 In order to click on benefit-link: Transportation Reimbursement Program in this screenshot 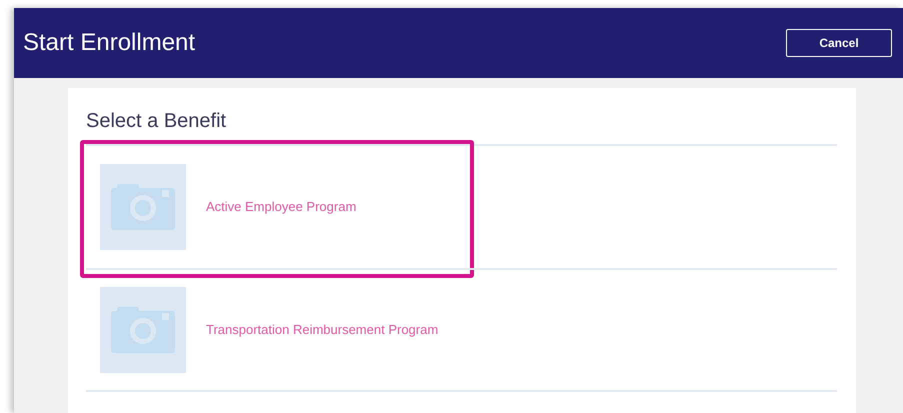, I will do `click(322, 330)`.